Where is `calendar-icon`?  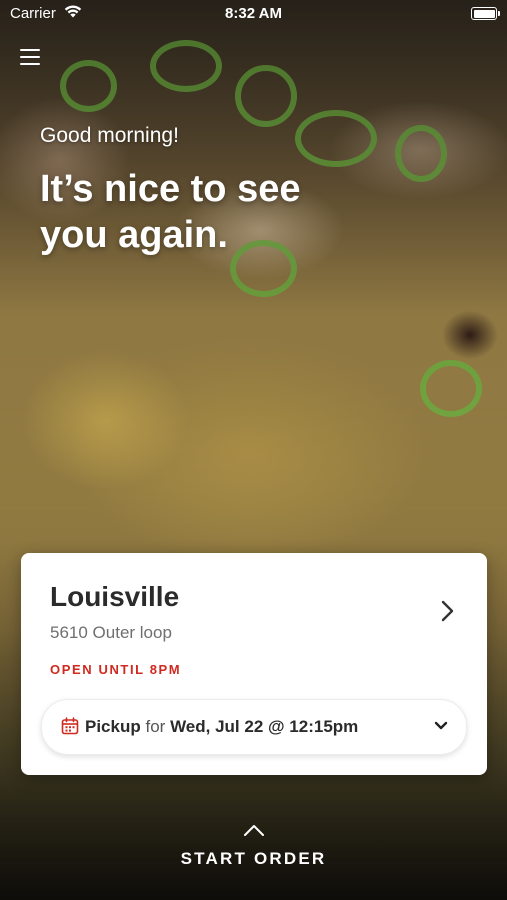
calendar-icon is located at coordinates (70, 726).